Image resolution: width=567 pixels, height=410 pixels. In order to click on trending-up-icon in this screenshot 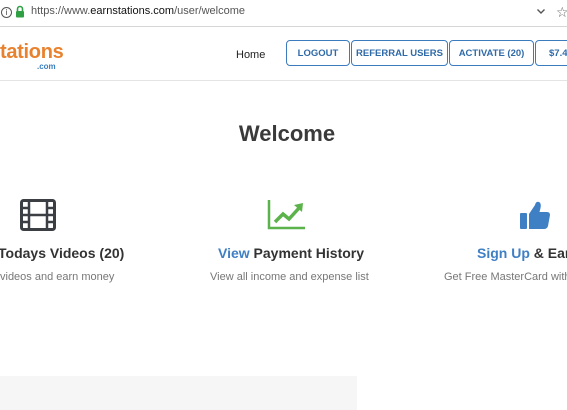, I will do `click(286, 214)`.